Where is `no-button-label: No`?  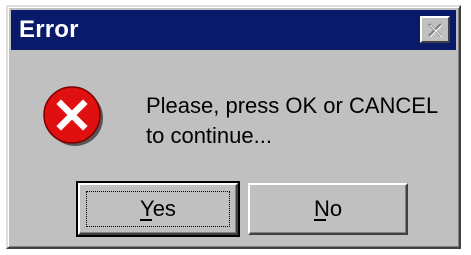 no-button-label: No is located at coordinates (328, 208).